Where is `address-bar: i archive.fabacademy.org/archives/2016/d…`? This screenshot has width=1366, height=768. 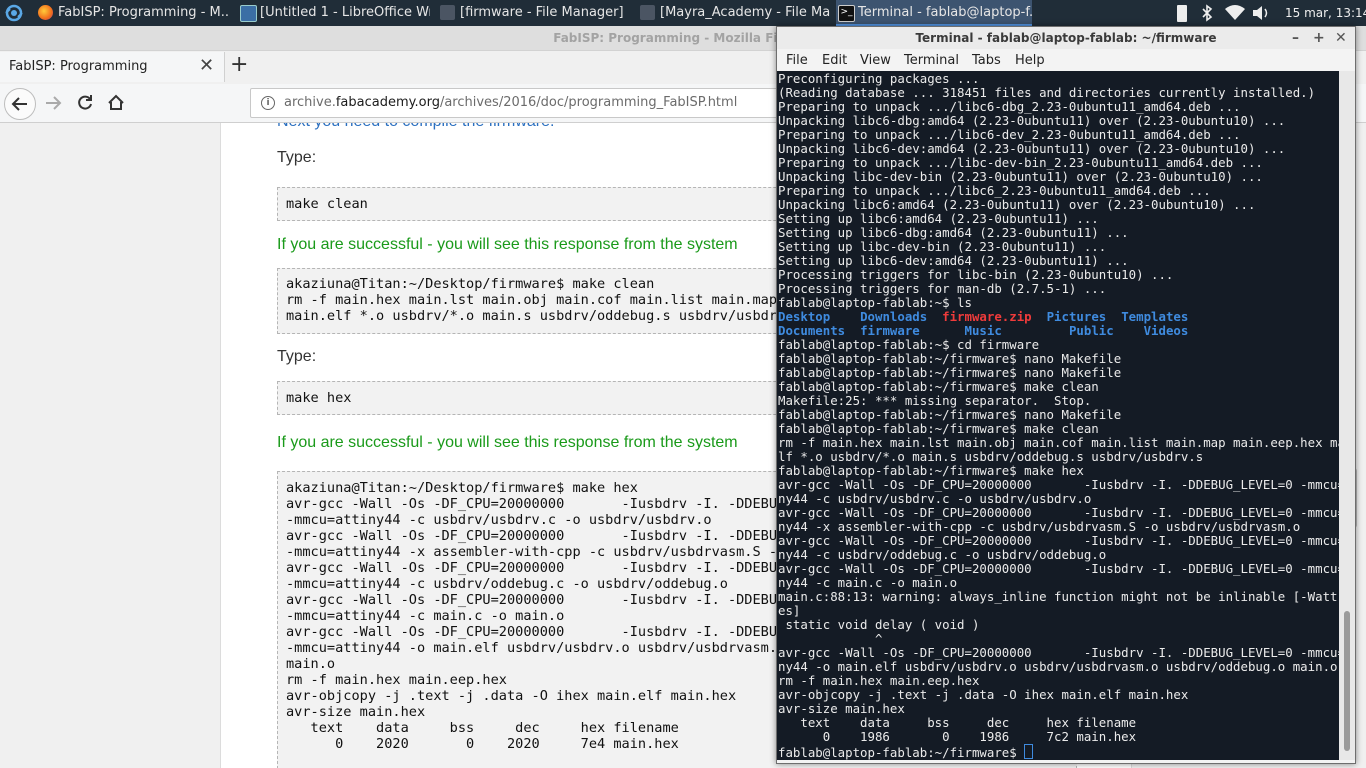
address-bar: i archive.fabacademy.org/archives/2016/d… is located at coordinates (531, 103).